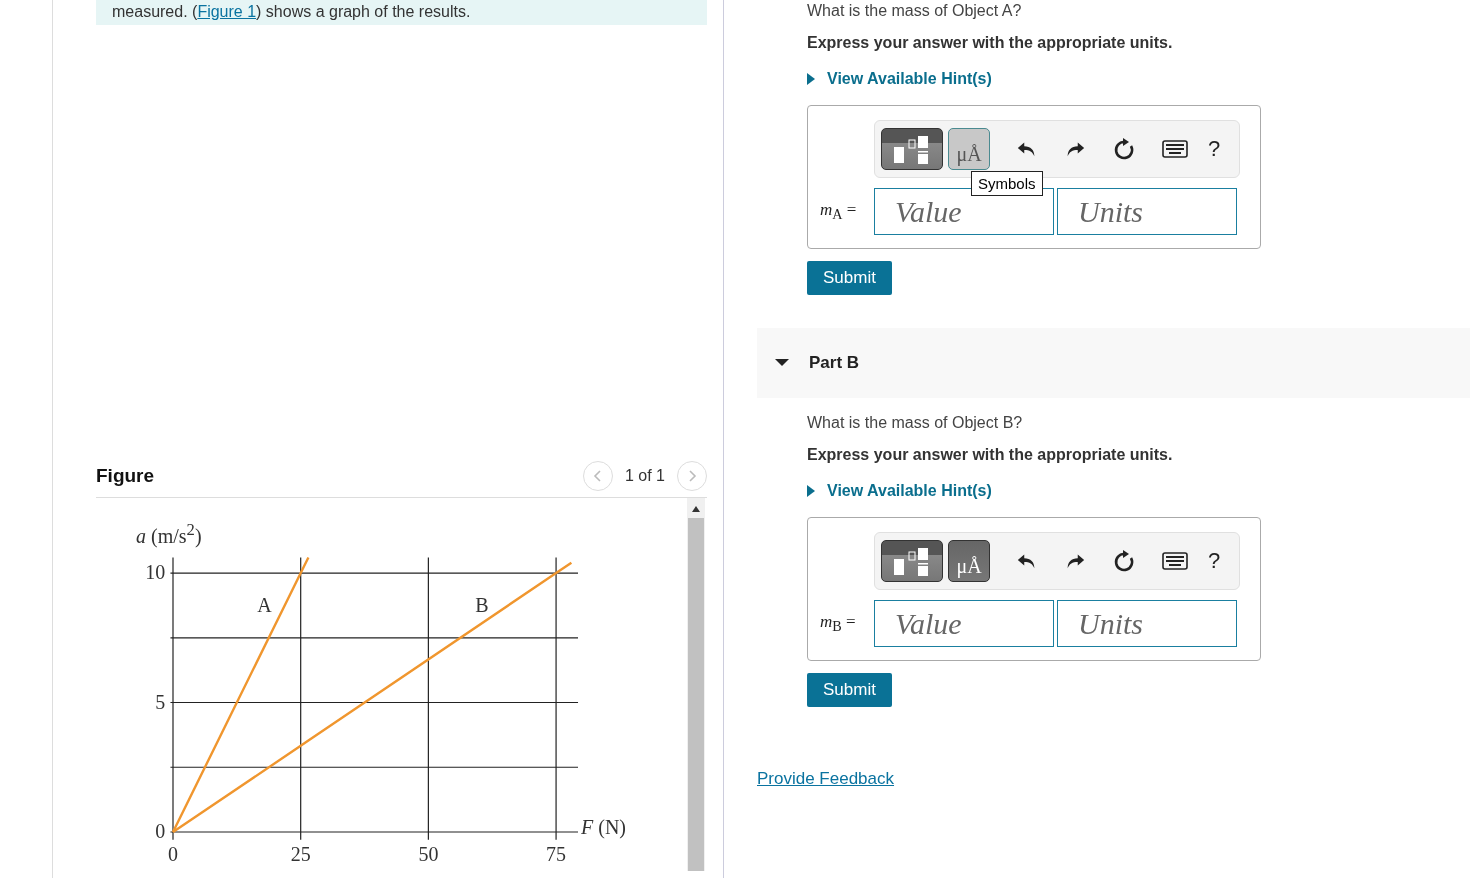 The image size is (1470, 878). What do you see at coordinates (839, 211) in the screenshot?
I see `variable-label: m$_{A}$ =` at bounding box center [839, 211].